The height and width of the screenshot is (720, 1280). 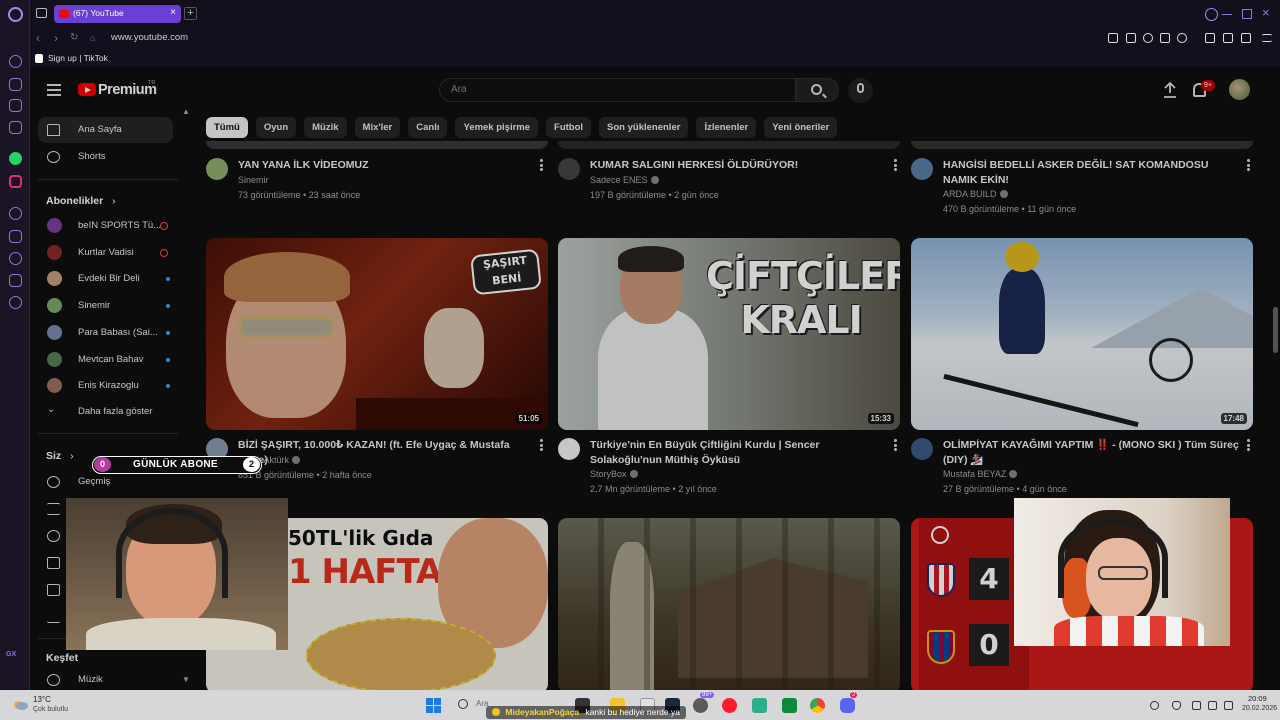 I want to click on subscription-item: Kurtlar Vadisi, so click(x=105, y=253).